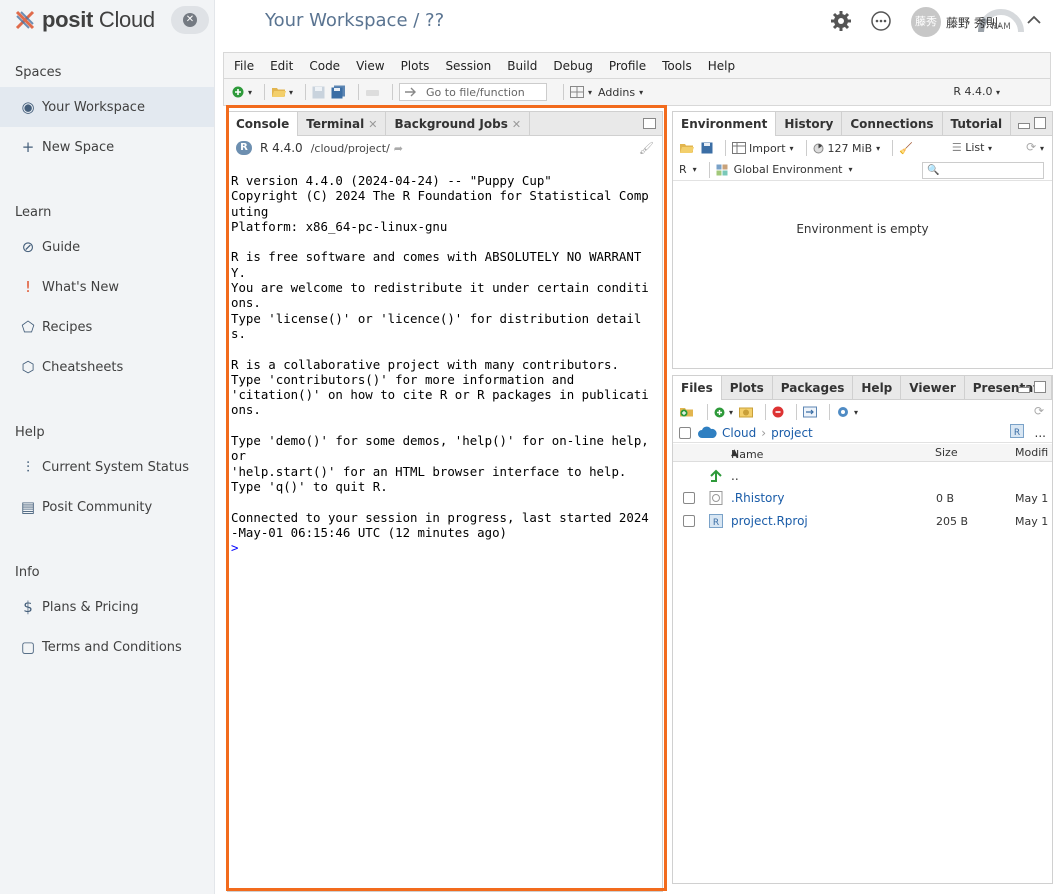  I want to click on environment-scope-bar: R ▾ Global Environment ▾ 🔍, so click(862, 170).